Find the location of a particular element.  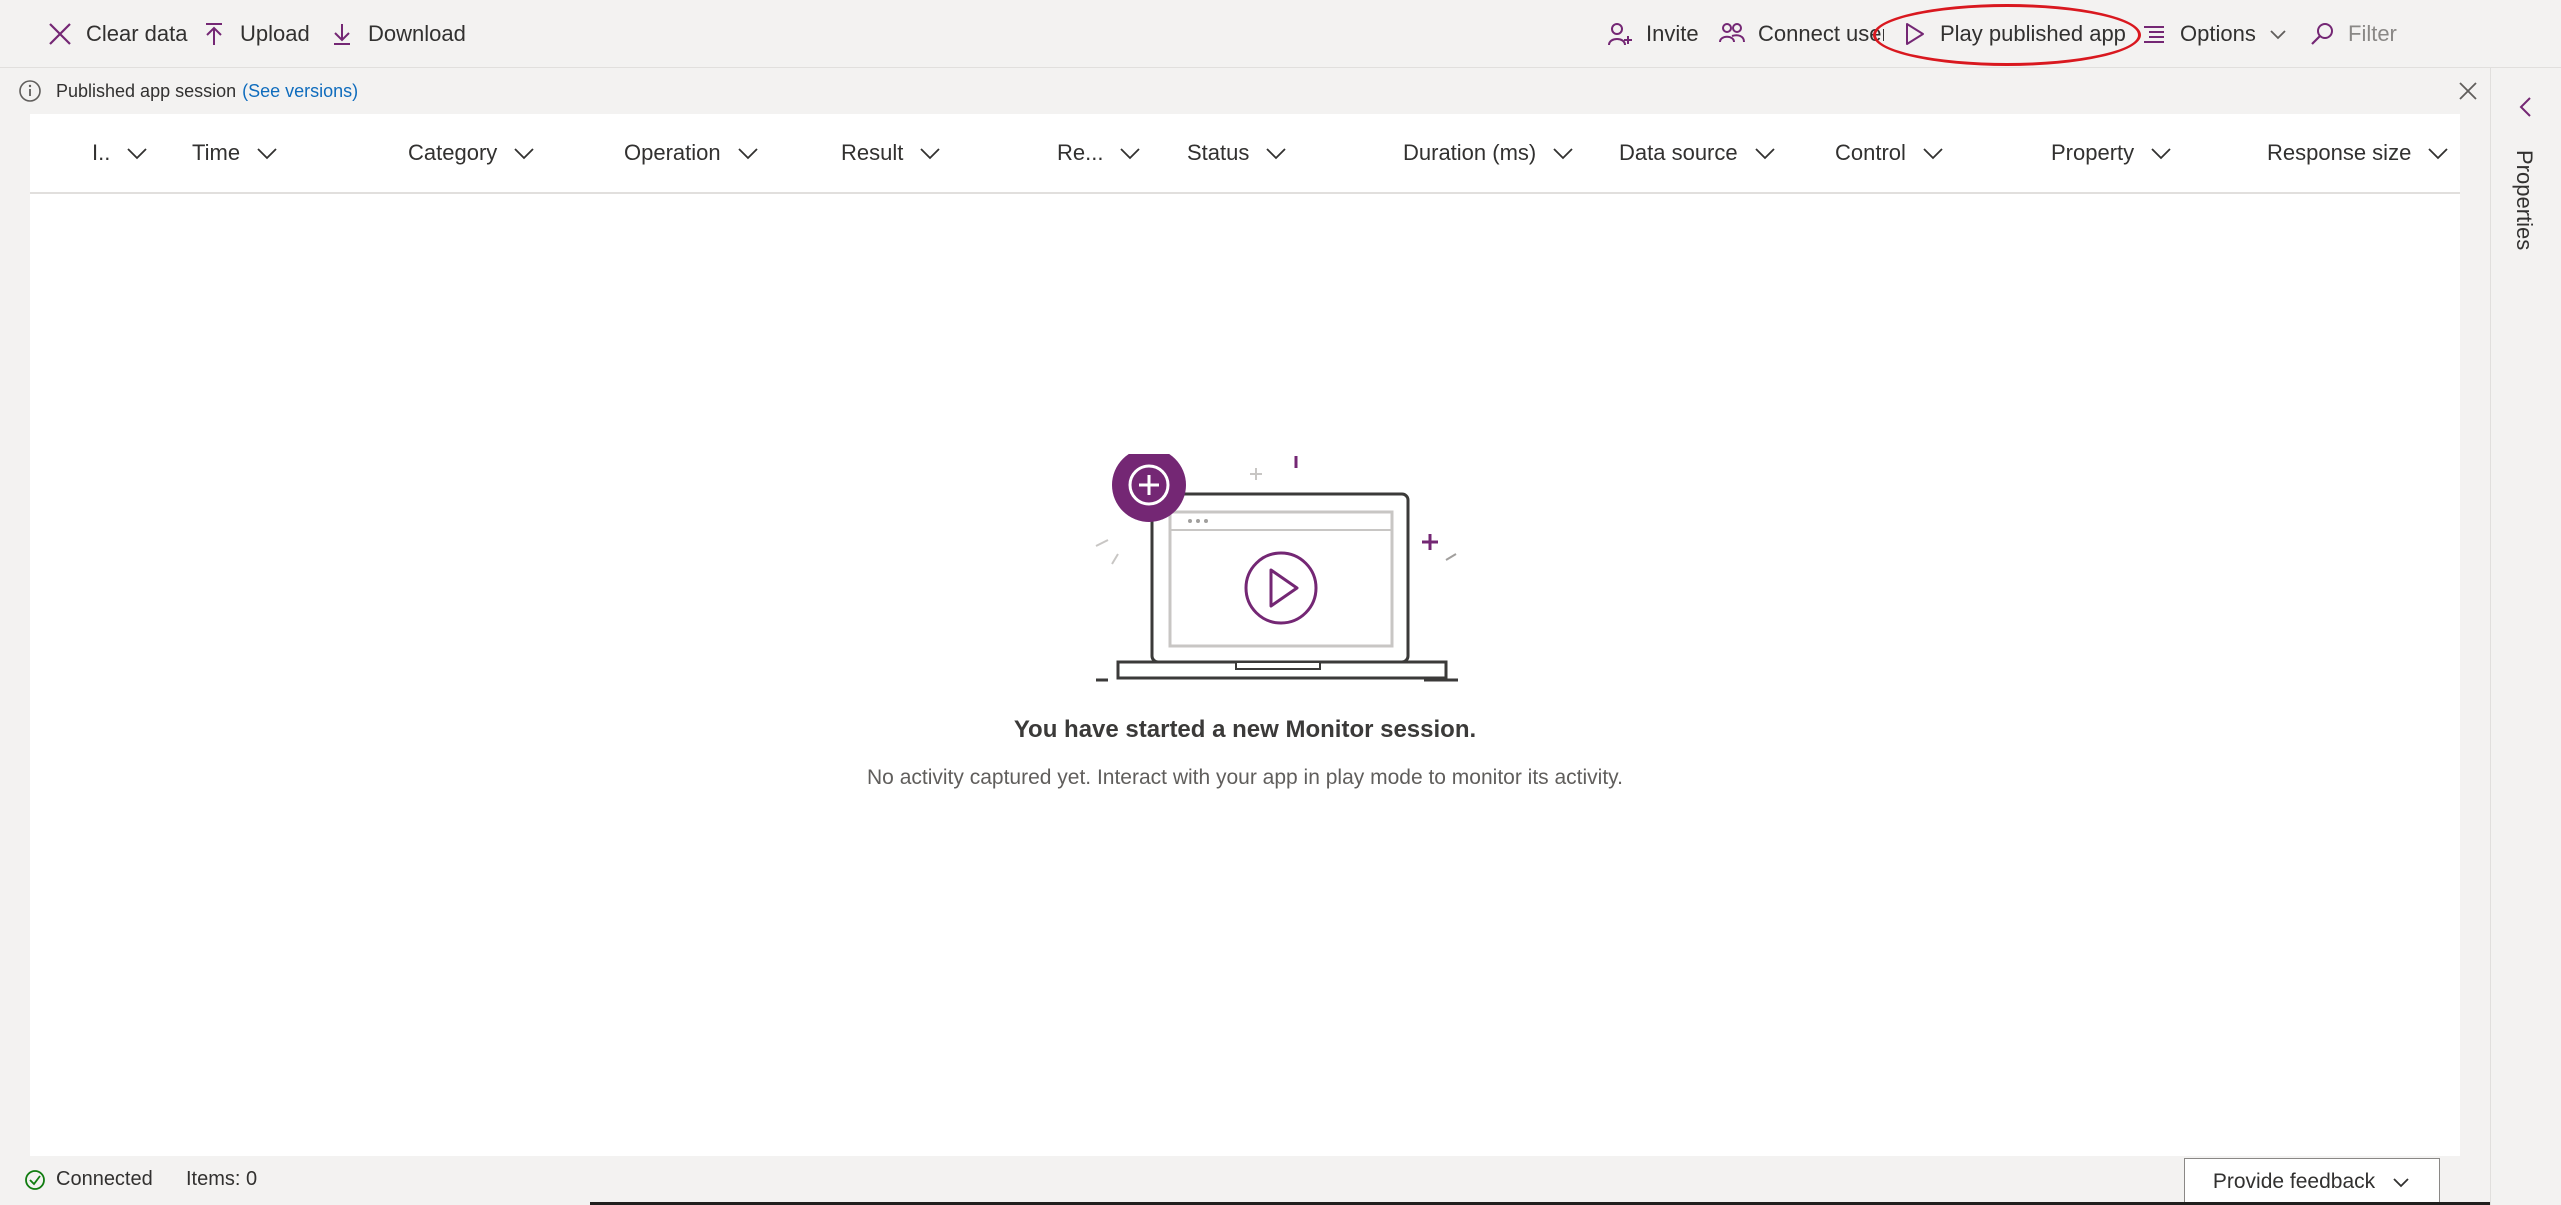

properties-panel-label: Properties is located at coordinates (2524, 200).